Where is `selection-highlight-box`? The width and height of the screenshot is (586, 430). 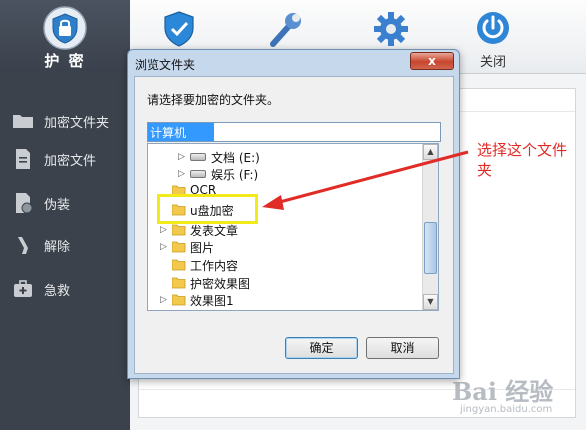
selection-highlight-box is located at coordinates (207, 209).